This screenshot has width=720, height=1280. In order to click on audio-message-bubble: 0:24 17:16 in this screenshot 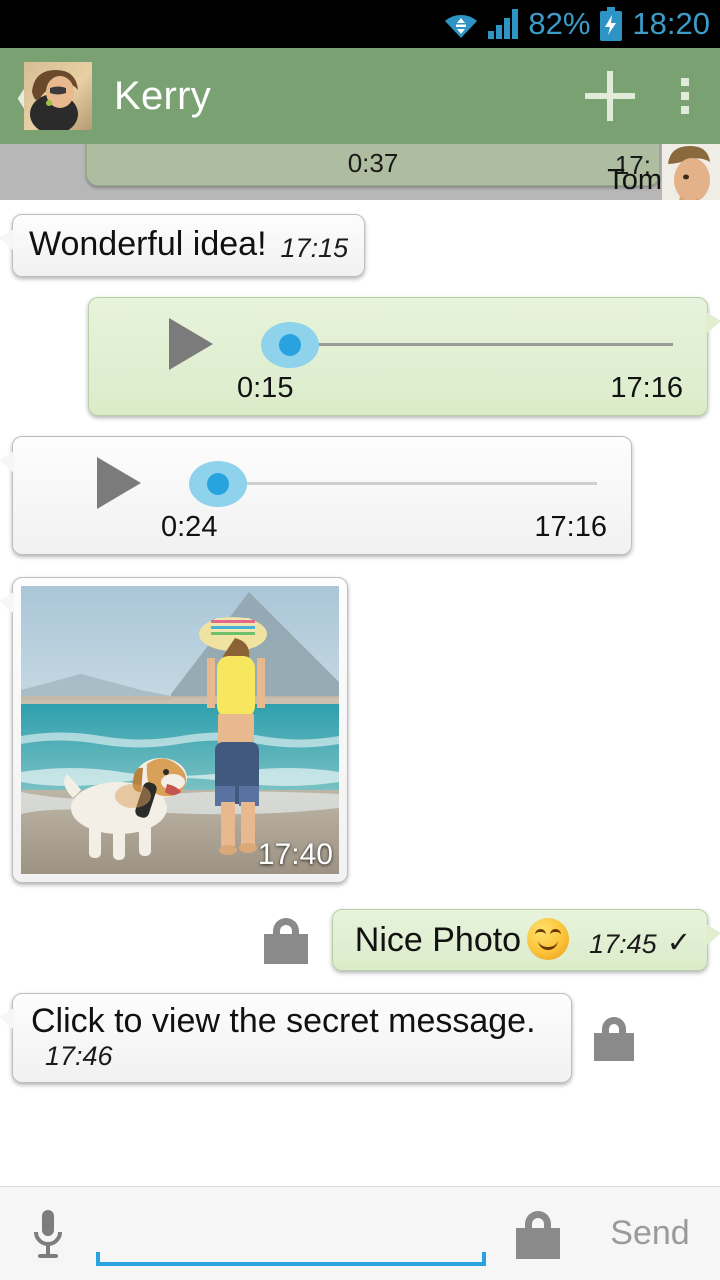, I will do `click(316, 496)`.